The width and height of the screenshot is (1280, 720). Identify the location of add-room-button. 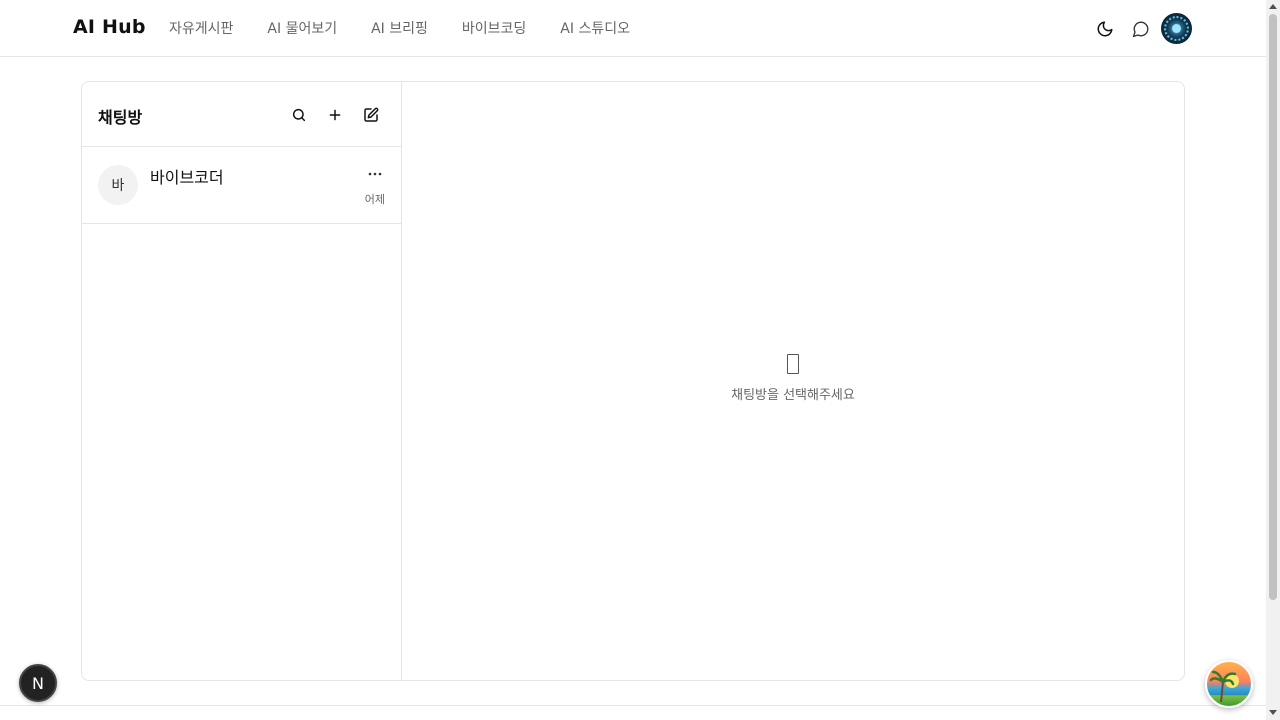
(335, 115).